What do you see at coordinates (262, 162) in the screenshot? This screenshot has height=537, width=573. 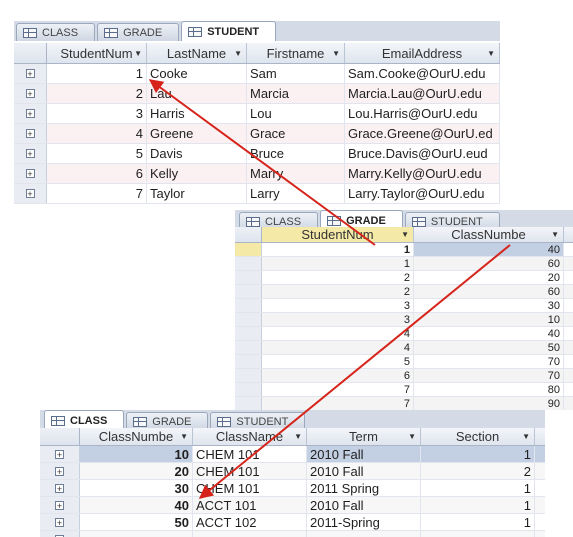 I see `arrow-grade-to-student` at bounding box center [262, 162].